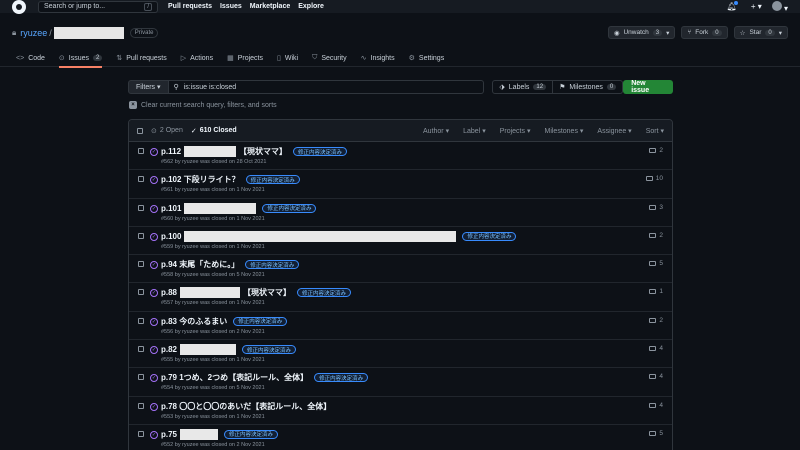 The width and height of the screenshot is (800, 450). Describe the element at coordinates (220, 434) in the screenshot. I see `issue-title-link: p.75 修正内容決定済み` at that location.